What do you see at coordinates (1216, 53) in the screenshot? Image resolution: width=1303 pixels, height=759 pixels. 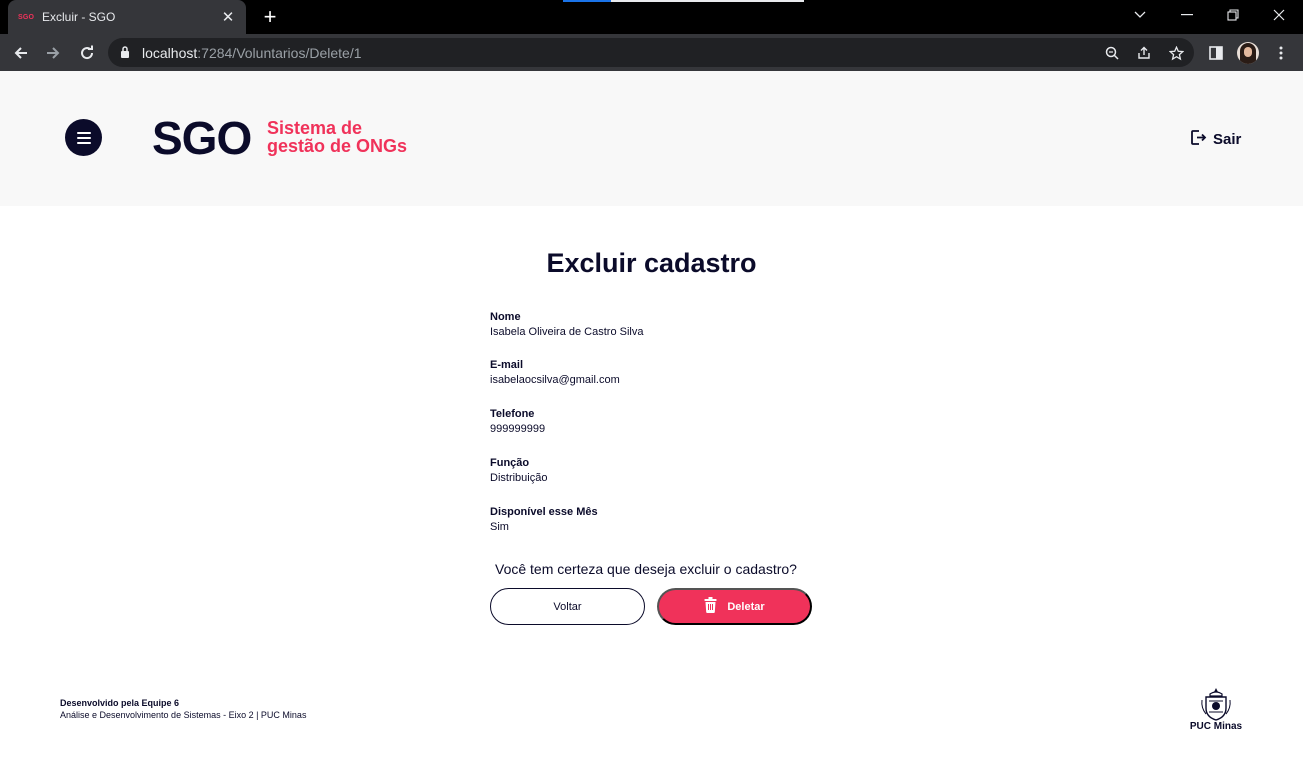 I see `side-panel-icon` at bounding box center [1216, 53].